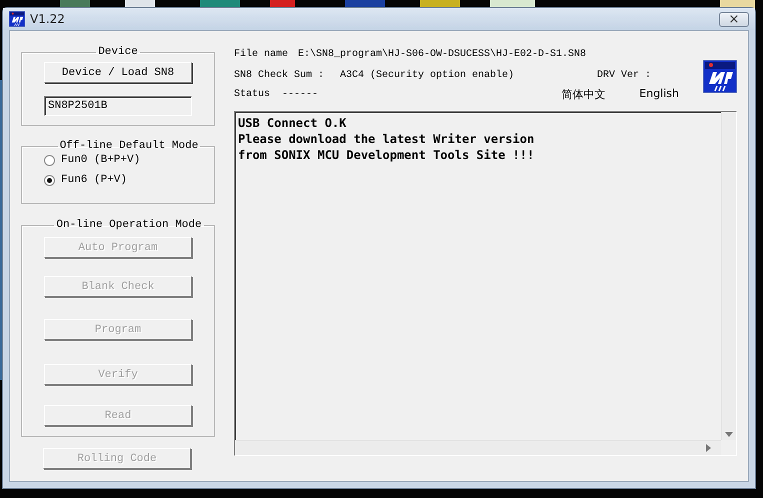 This screenshot has width=763, height=498. Describe the element at coordinates (129, 160) in the screenshot. I see `mode-radio: Fun0 (B+P+V)` at that location.